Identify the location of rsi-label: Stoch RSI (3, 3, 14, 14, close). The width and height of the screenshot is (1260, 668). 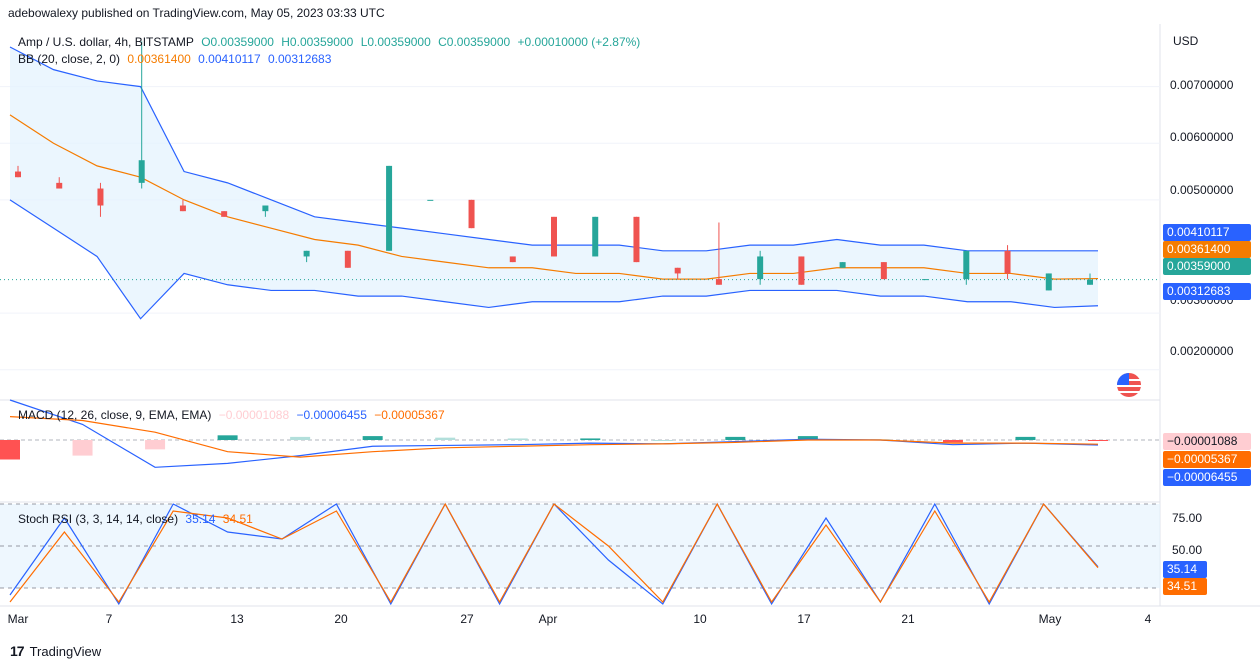
(98, 519).